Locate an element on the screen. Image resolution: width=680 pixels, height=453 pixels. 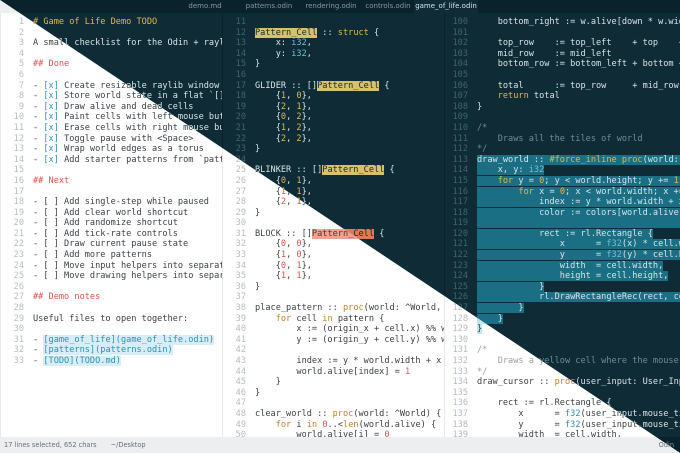
line-number: 4 is located at coordinates (21, 53).